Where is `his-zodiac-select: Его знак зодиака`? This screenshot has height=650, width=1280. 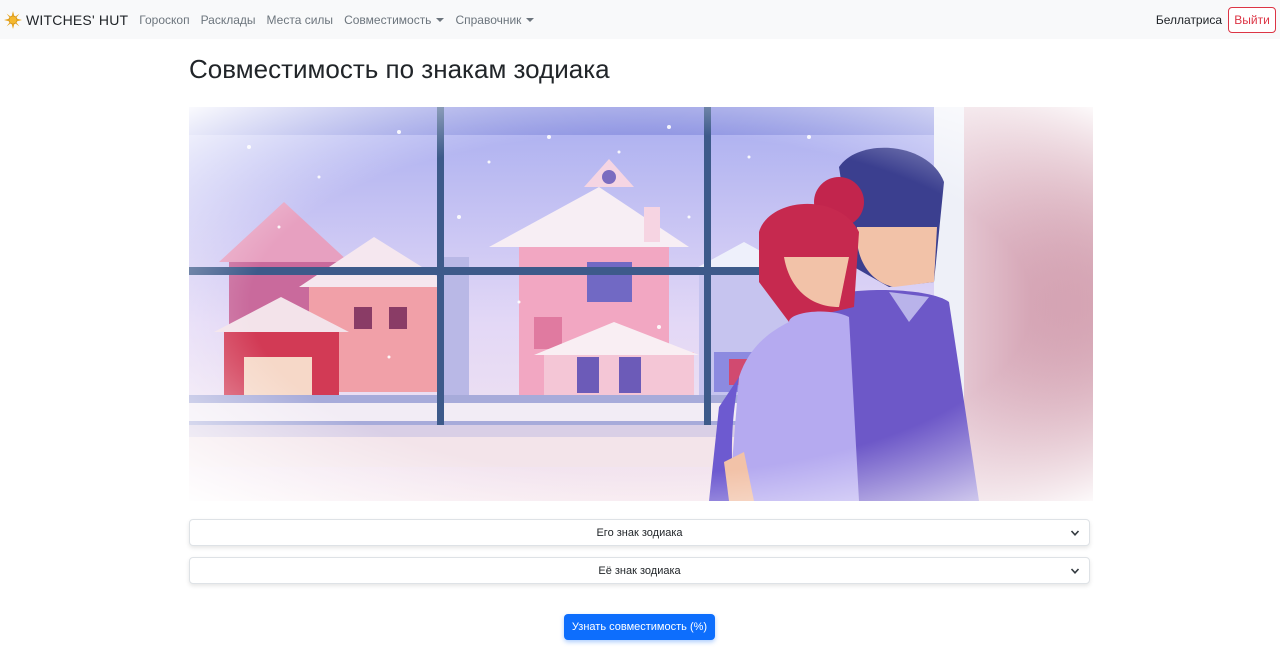
his-zodiac-select: Его знак зодиака is located at coordinates (639, 532).